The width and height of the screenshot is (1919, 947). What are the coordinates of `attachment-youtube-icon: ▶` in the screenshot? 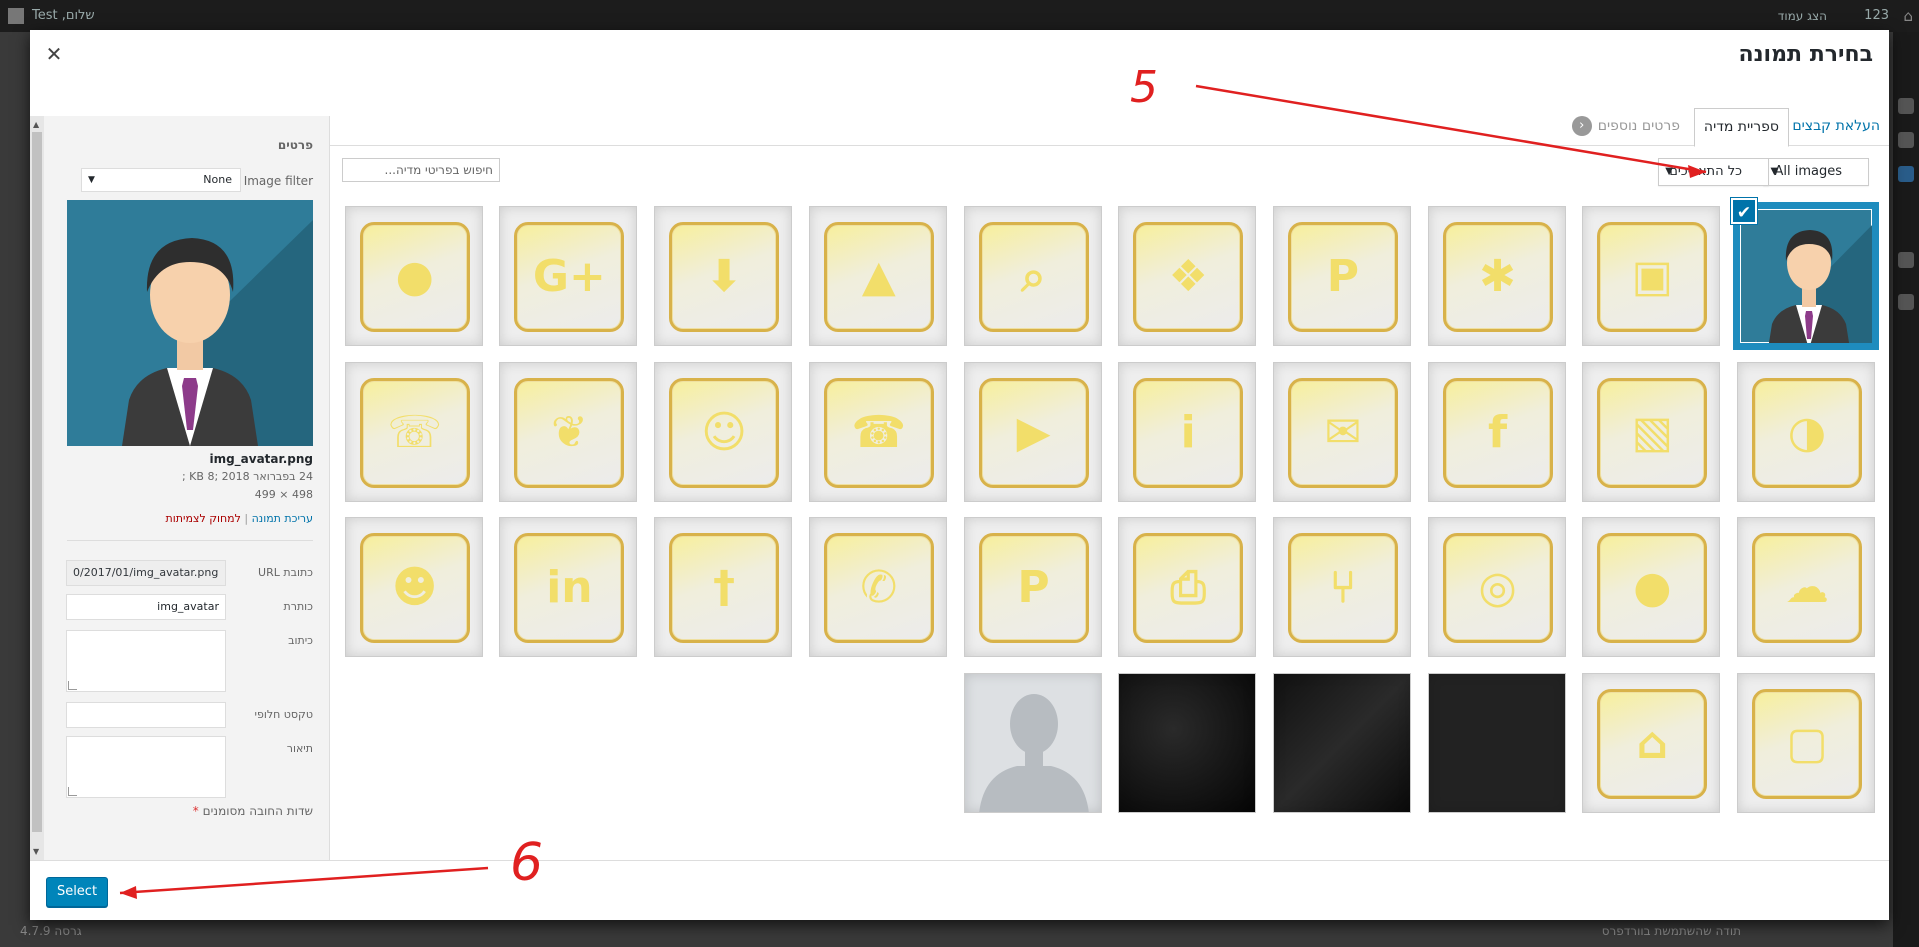 It's located at (1032, 431).